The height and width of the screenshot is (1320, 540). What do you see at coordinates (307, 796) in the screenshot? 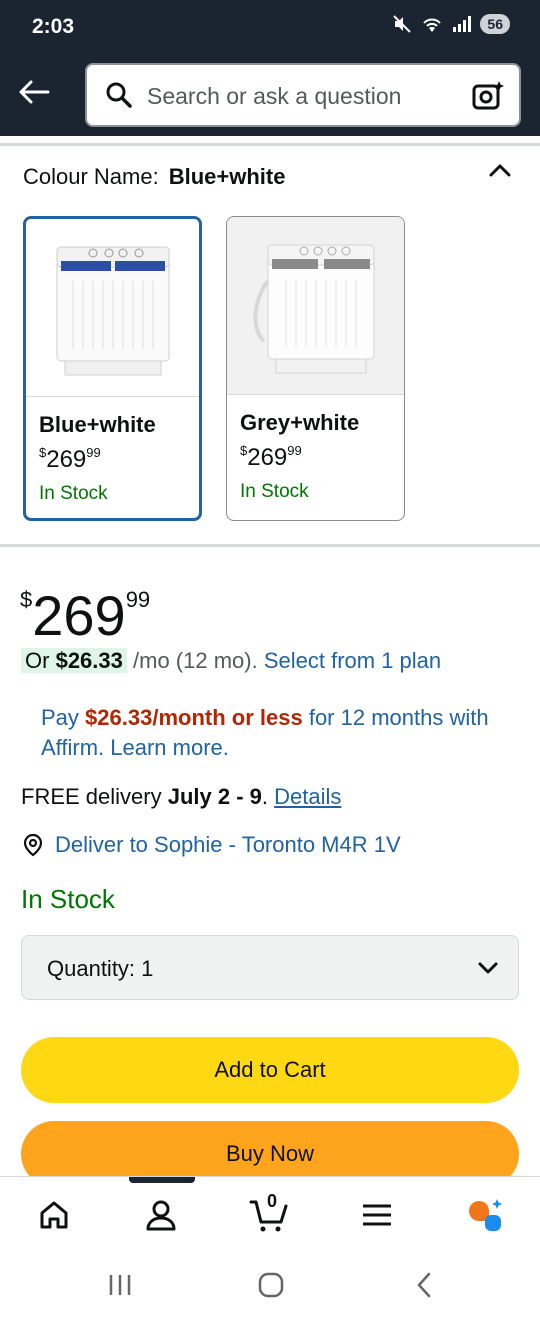
I see `delivery-details-link: Details` at bounding box center [307, 796].